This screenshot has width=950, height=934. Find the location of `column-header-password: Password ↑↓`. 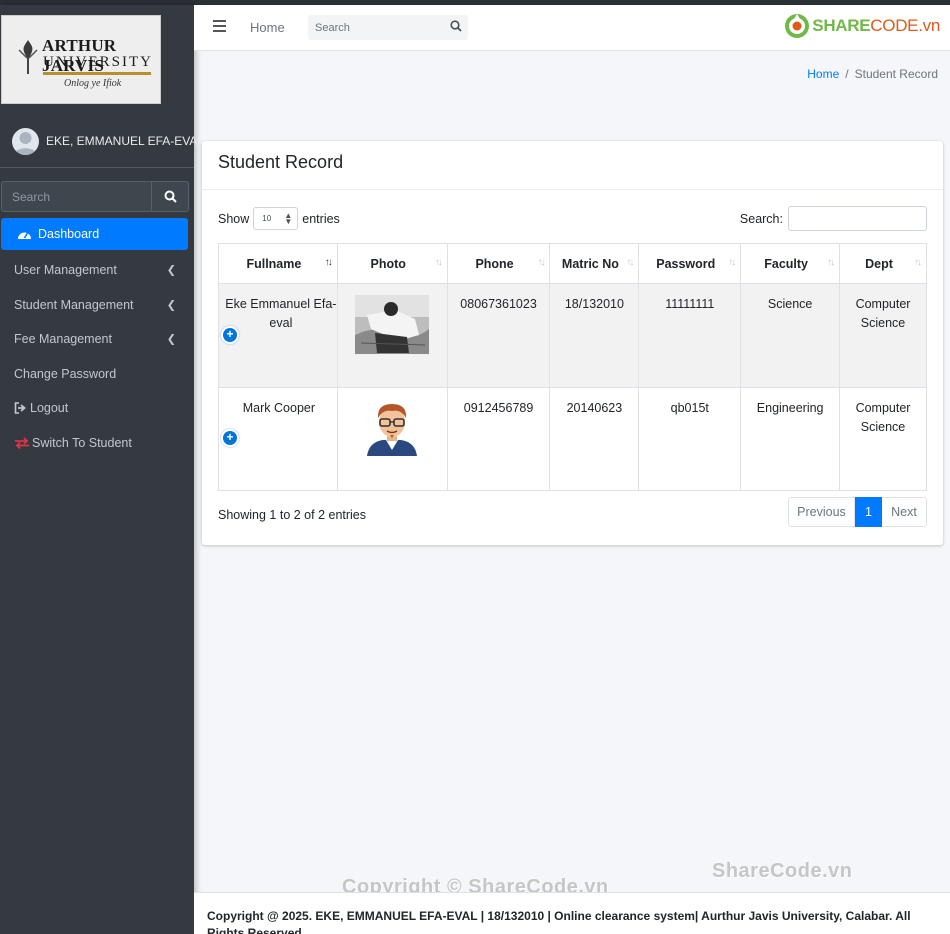

column-header-password: Password ↑↓ is located at coordinates (690, 263).